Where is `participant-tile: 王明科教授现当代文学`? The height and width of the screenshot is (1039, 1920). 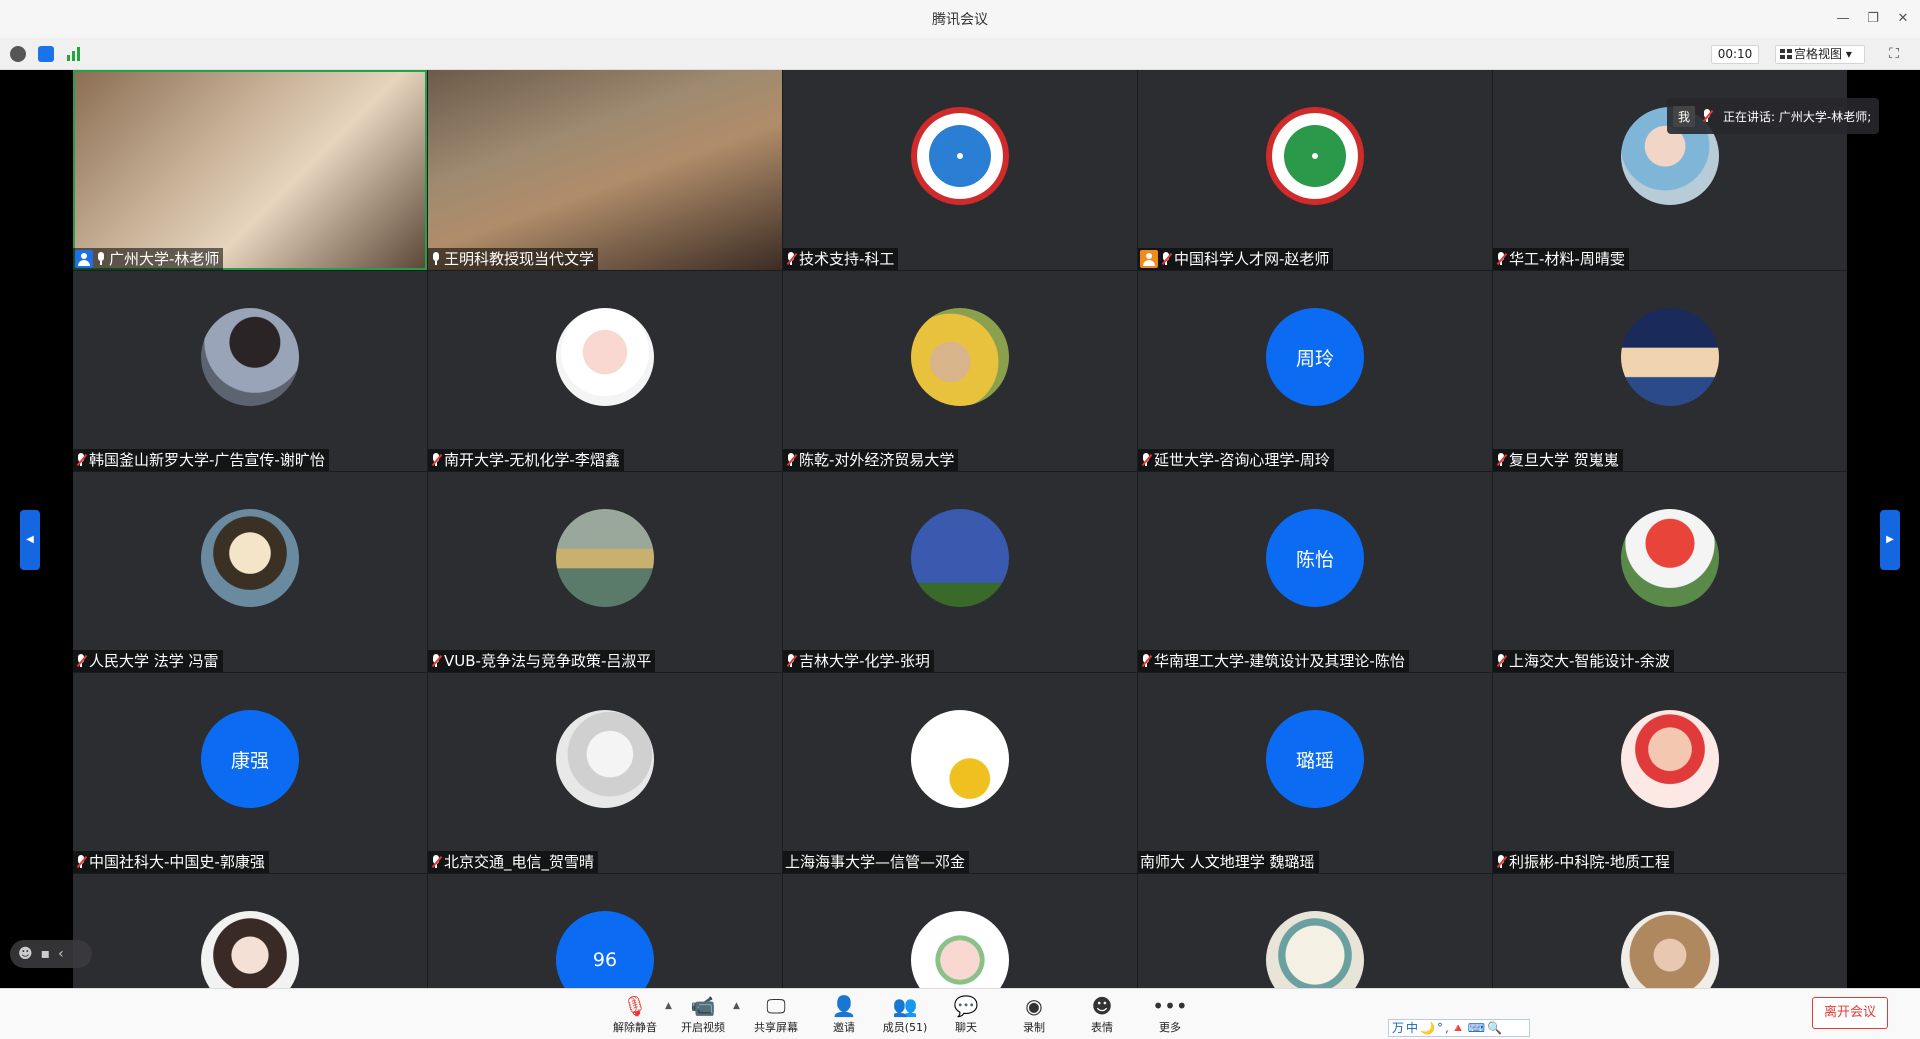
participant-tile: 王明科教授现当代文学 is located at coordinates (605, 170).